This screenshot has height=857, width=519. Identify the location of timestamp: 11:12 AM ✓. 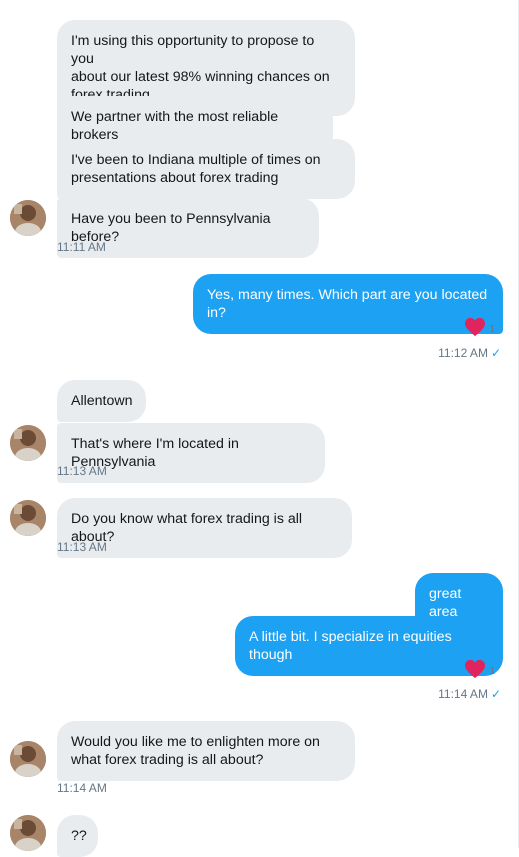
(469, 353).